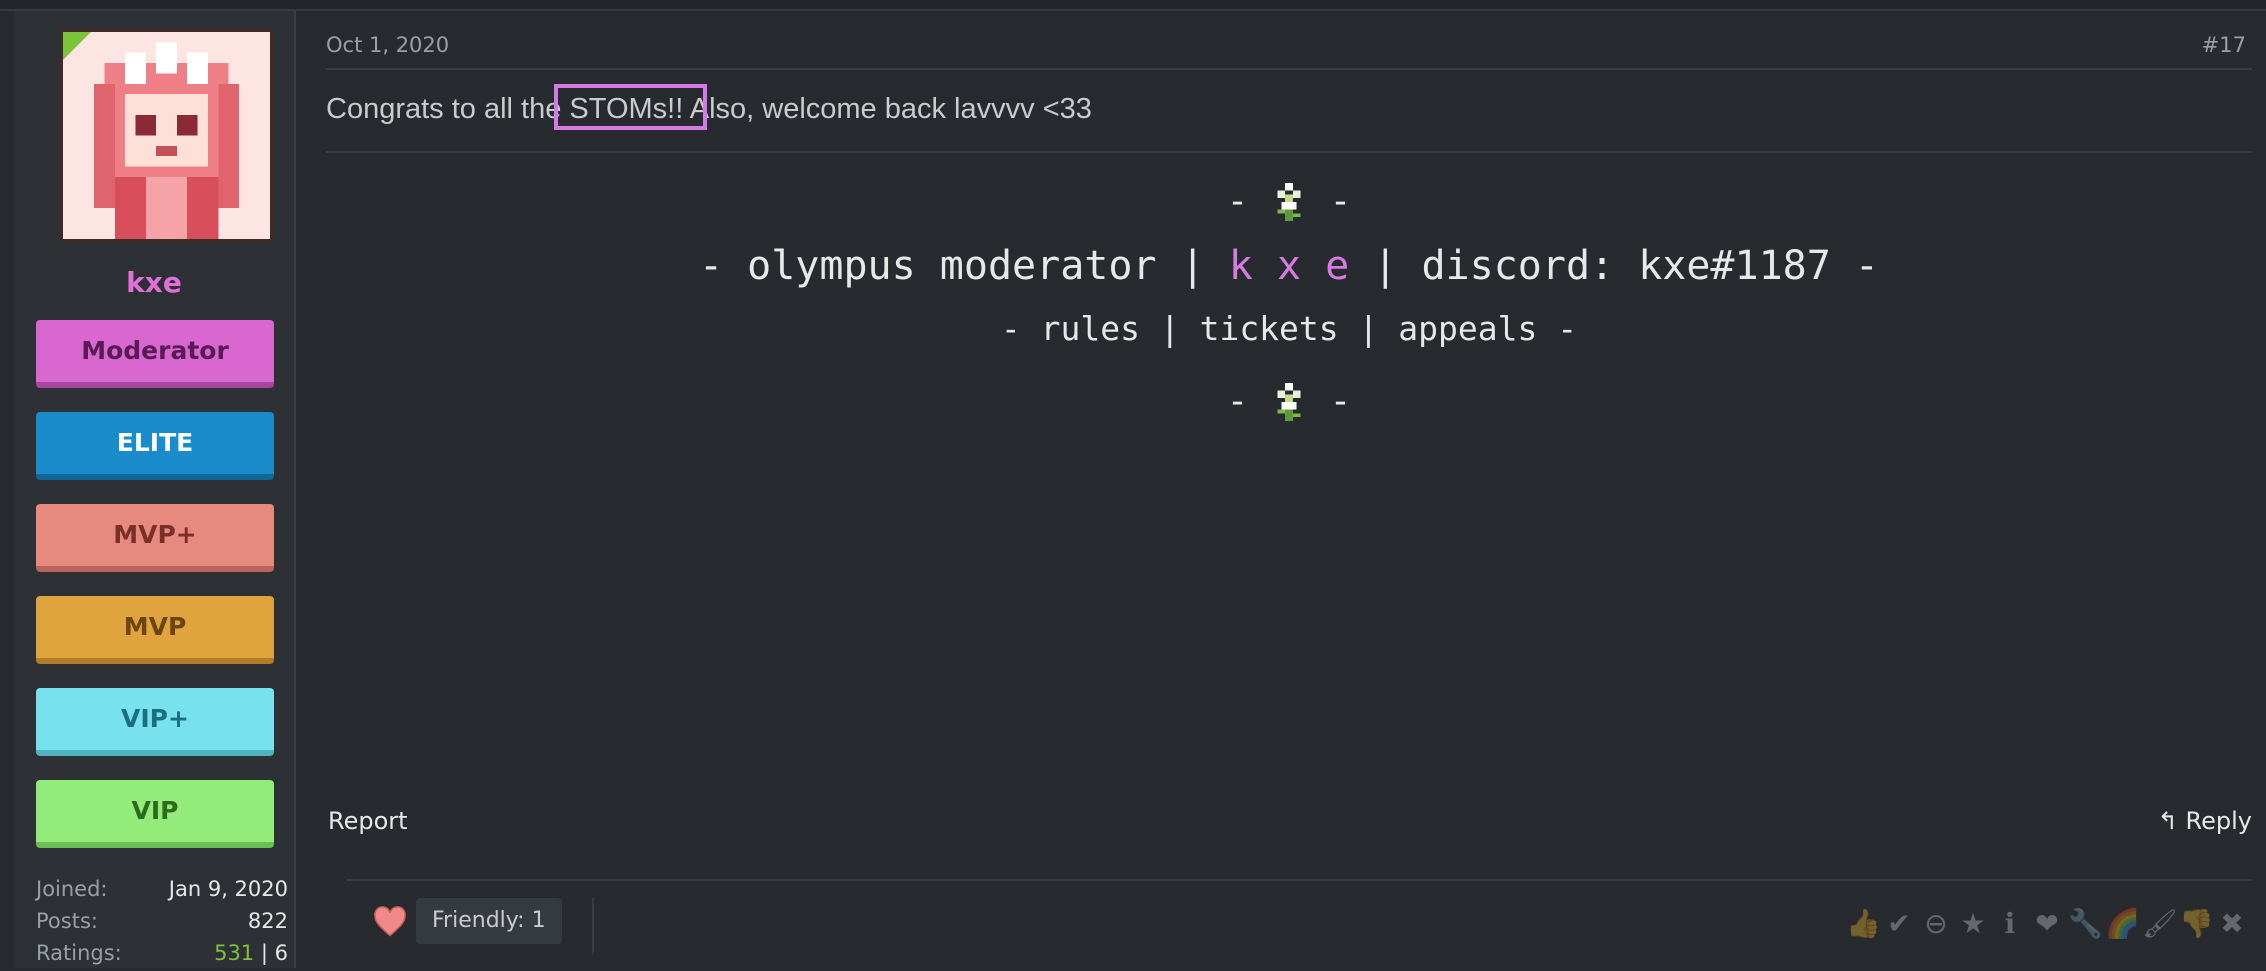  I want to click on thumbs-up-icon: 👍, so click(1863, 924).